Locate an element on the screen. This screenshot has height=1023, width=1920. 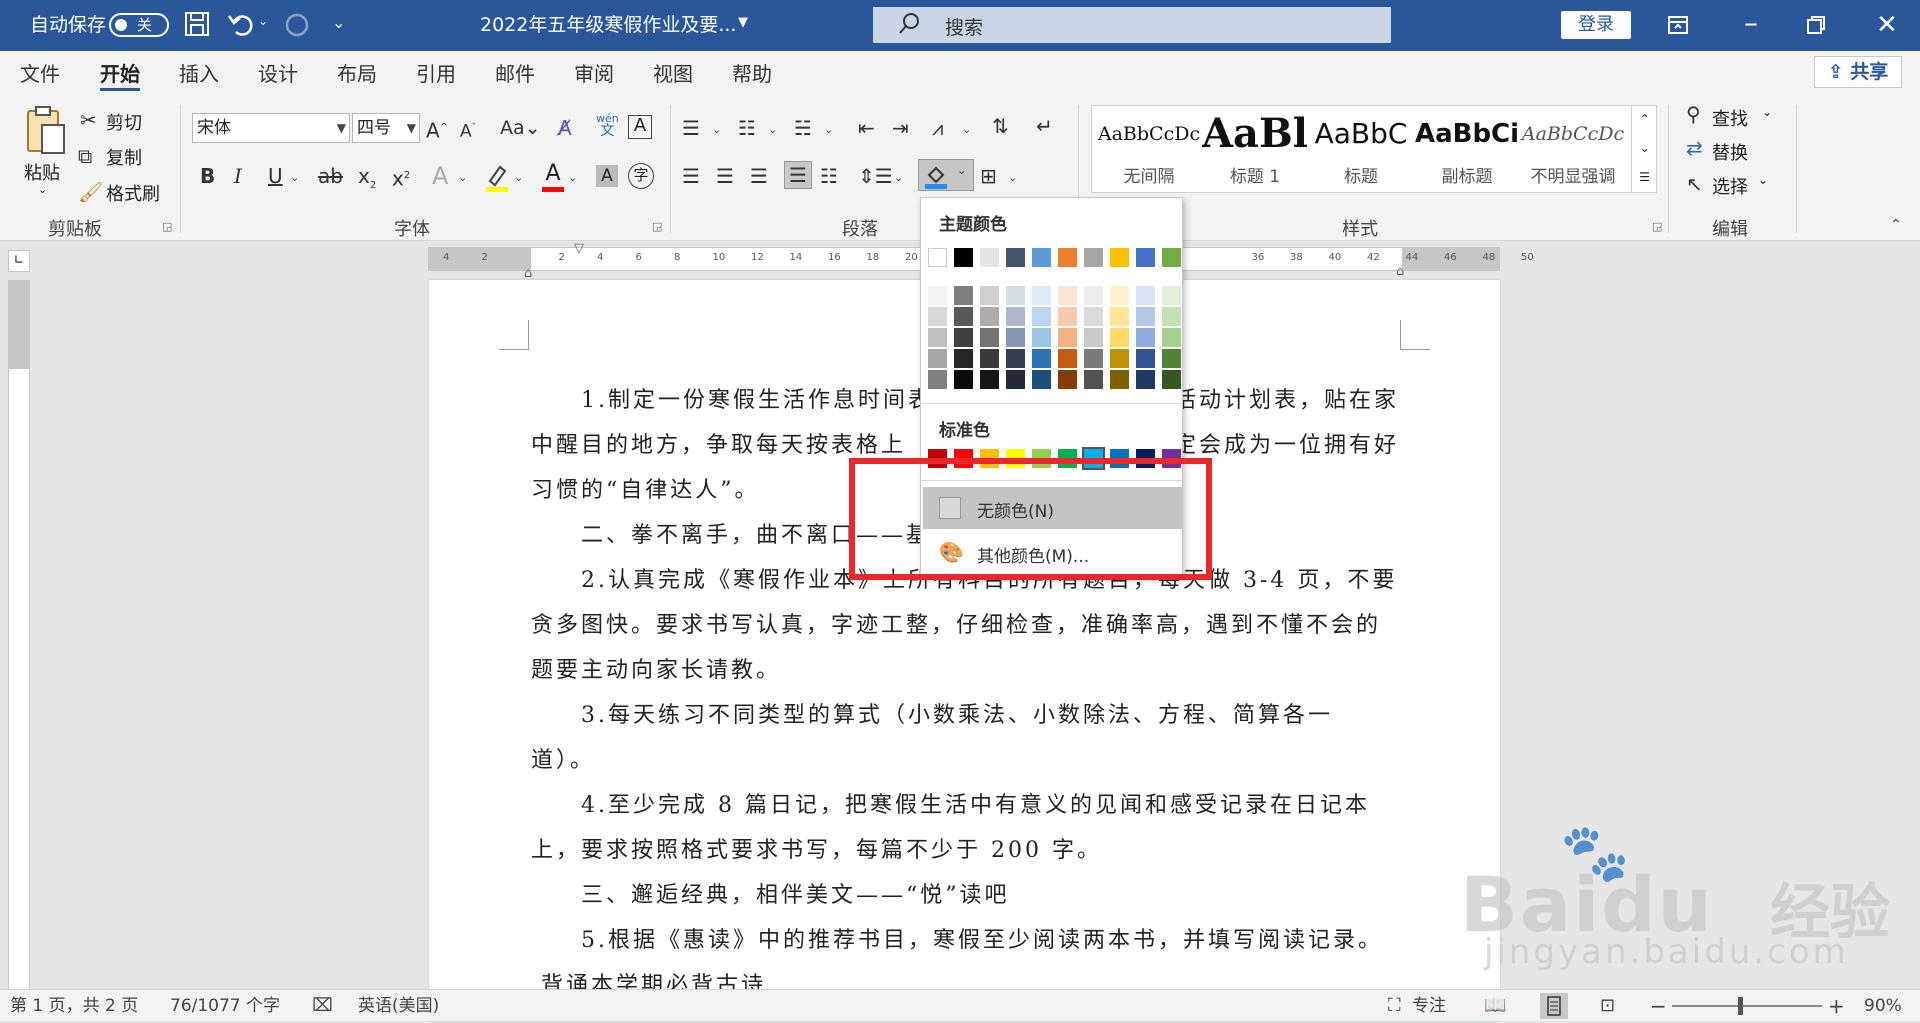
font-launcher-icon: ◲ is located at coordinates (657, 226).